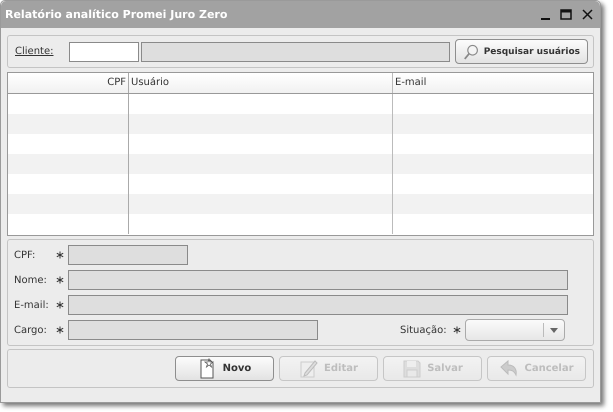 This screenshot has height=412, width=613. Describe the element at coordinates (521, 51) in the screenshot. I see `search-users-button: Pesquisar usuários` at that location.